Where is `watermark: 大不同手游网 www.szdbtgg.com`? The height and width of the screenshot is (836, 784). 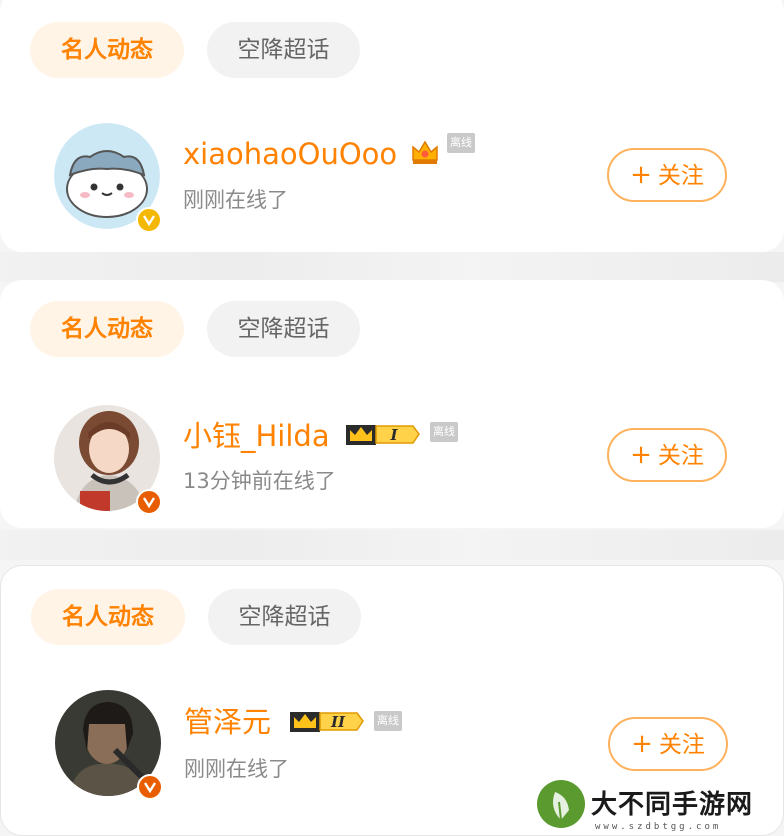 watermark: 大不同手游网 www.szdbtgg.com is located at coordinates (660, 807).